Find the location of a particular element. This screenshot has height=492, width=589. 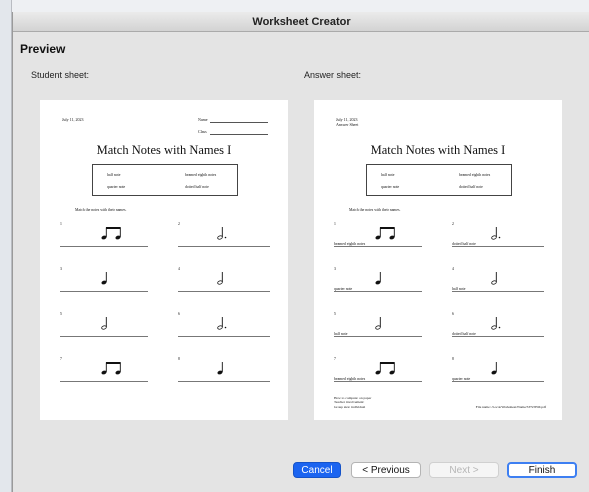

question-number: 3 is located at coordinates (61, 269).